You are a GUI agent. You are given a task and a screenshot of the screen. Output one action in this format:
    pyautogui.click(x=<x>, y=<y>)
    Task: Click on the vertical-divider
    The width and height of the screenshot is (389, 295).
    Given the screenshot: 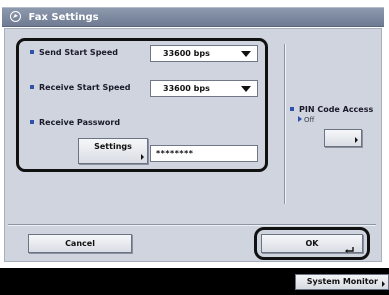 What is the action you would take?
    pyautogui.click(x=284, y=124)
    